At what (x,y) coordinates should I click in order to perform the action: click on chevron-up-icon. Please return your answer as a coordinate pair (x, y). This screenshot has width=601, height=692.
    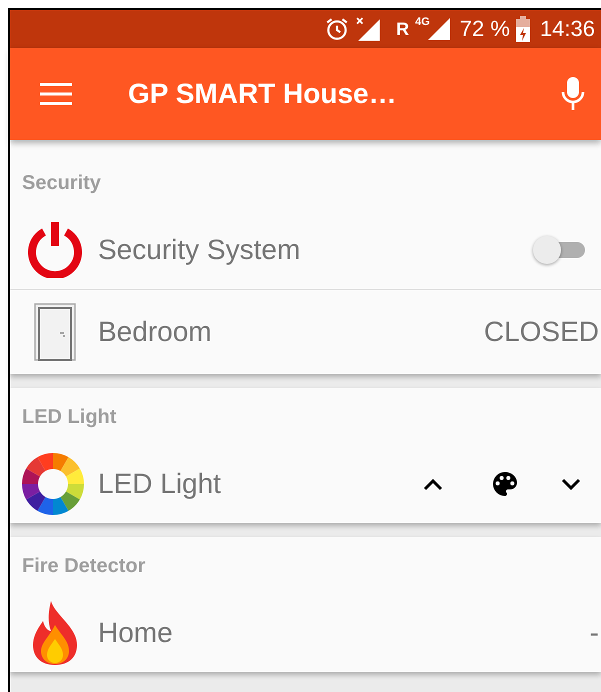
    Looking at the image, I should click on (433, 484).